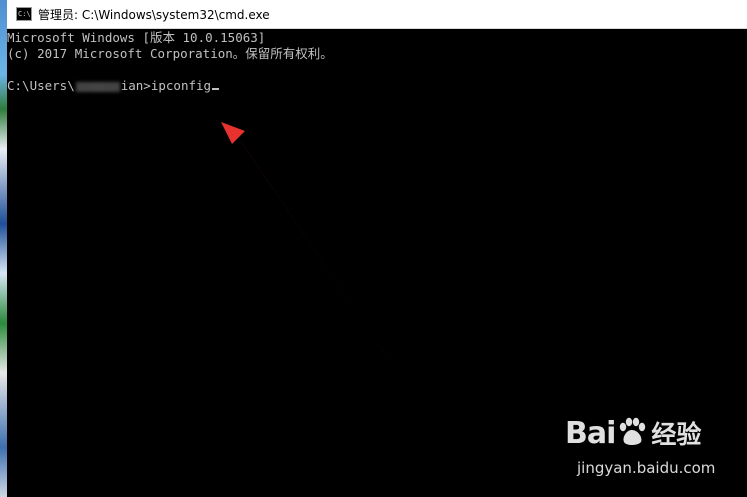 Image resolution: width=747 pixels, height=497 pixels. Describe the element at coordinates (646, 468) in the screenshot. I see `watermark-url: jingyan.baidu.com` at that location.